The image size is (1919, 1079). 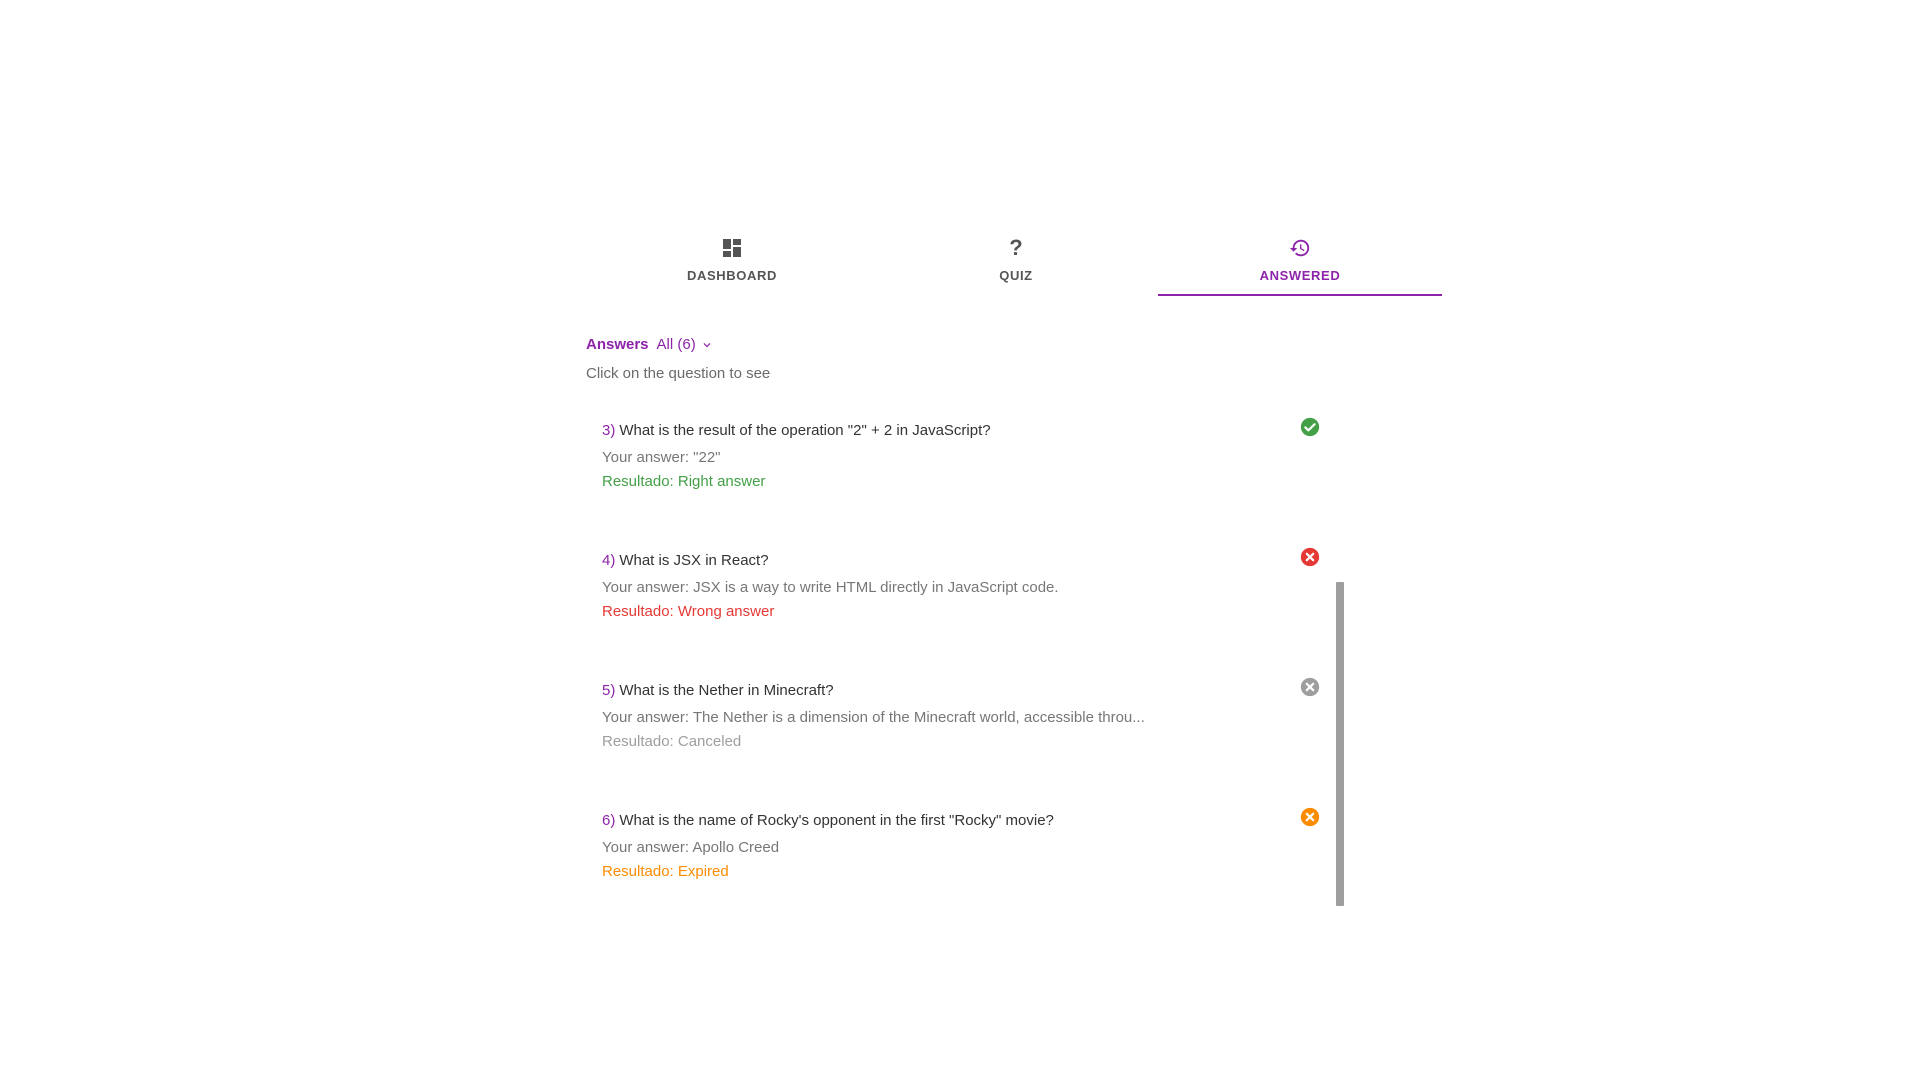 What do you see at coordinates (617, 344) in the screenshot?
I see `answers-label: Answers` at bounding box center [617, 344].